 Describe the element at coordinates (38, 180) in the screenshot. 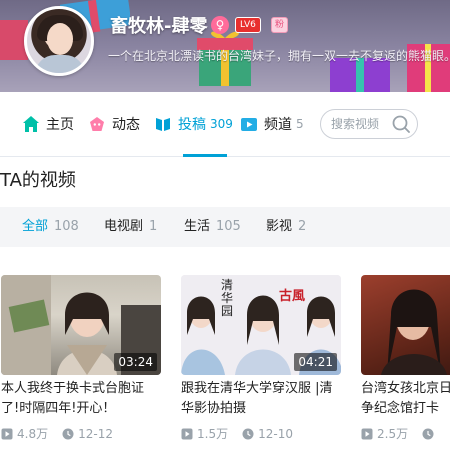

I see `section-title: TA的视频` at that location.